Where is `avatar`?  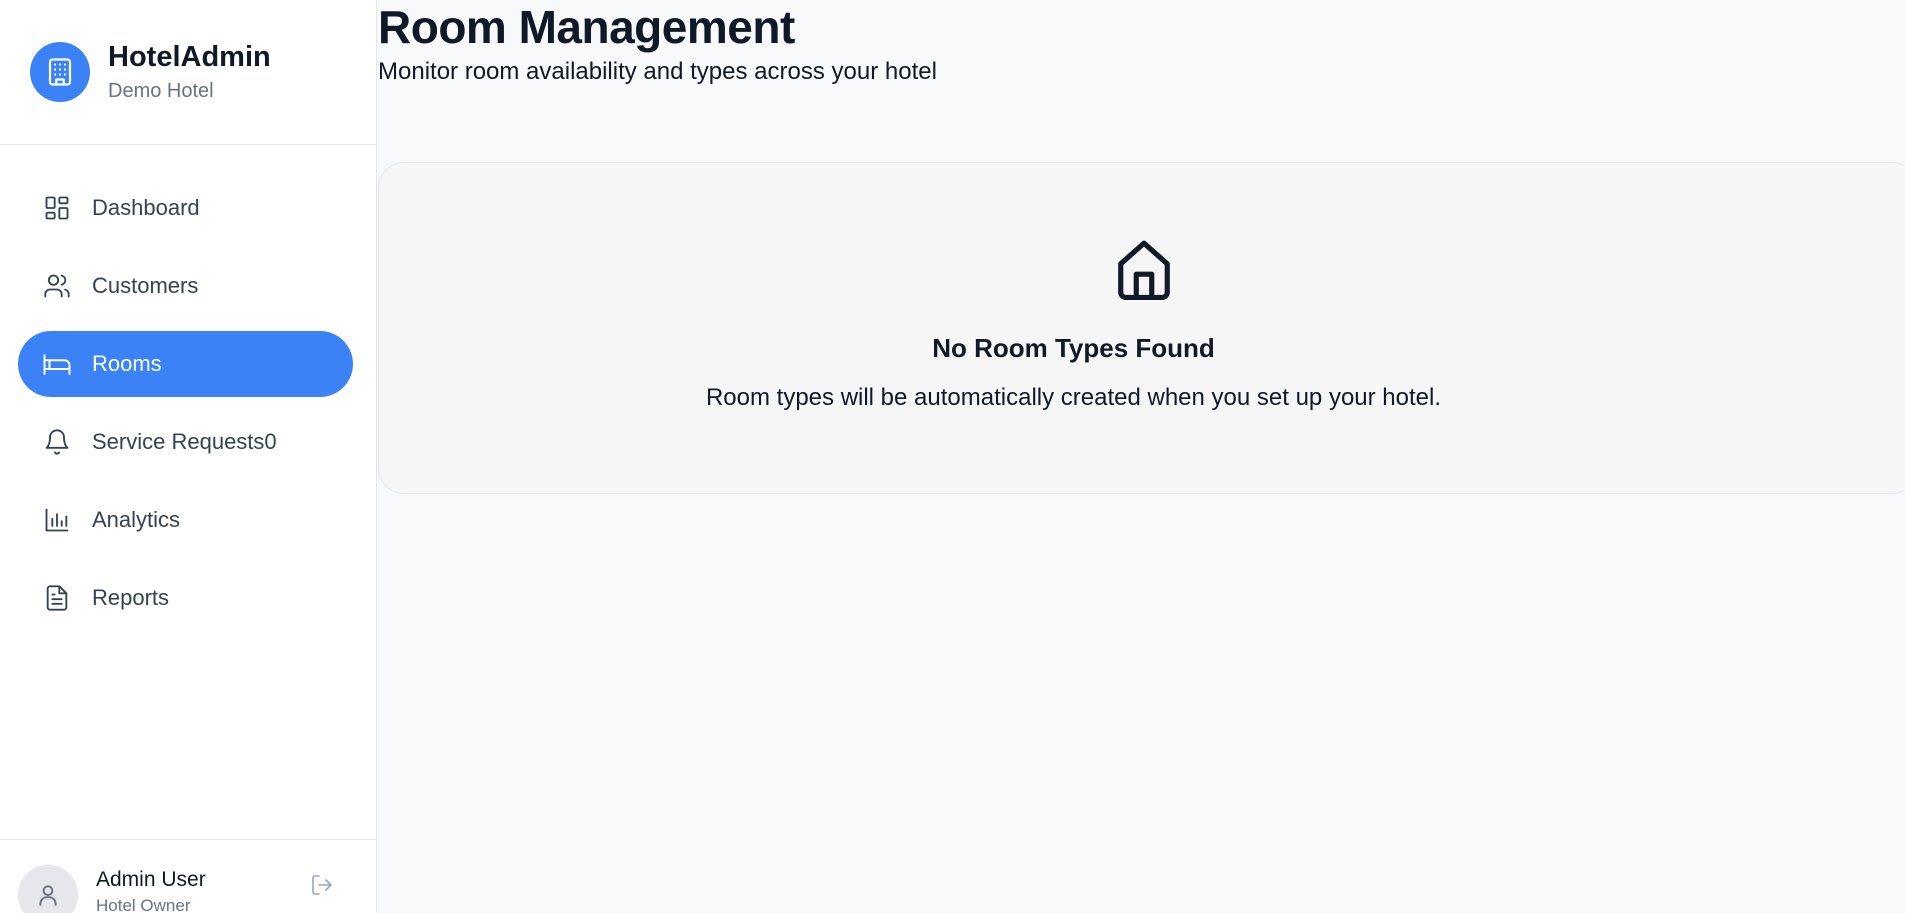 avatar is located at coordinates (48, 889).